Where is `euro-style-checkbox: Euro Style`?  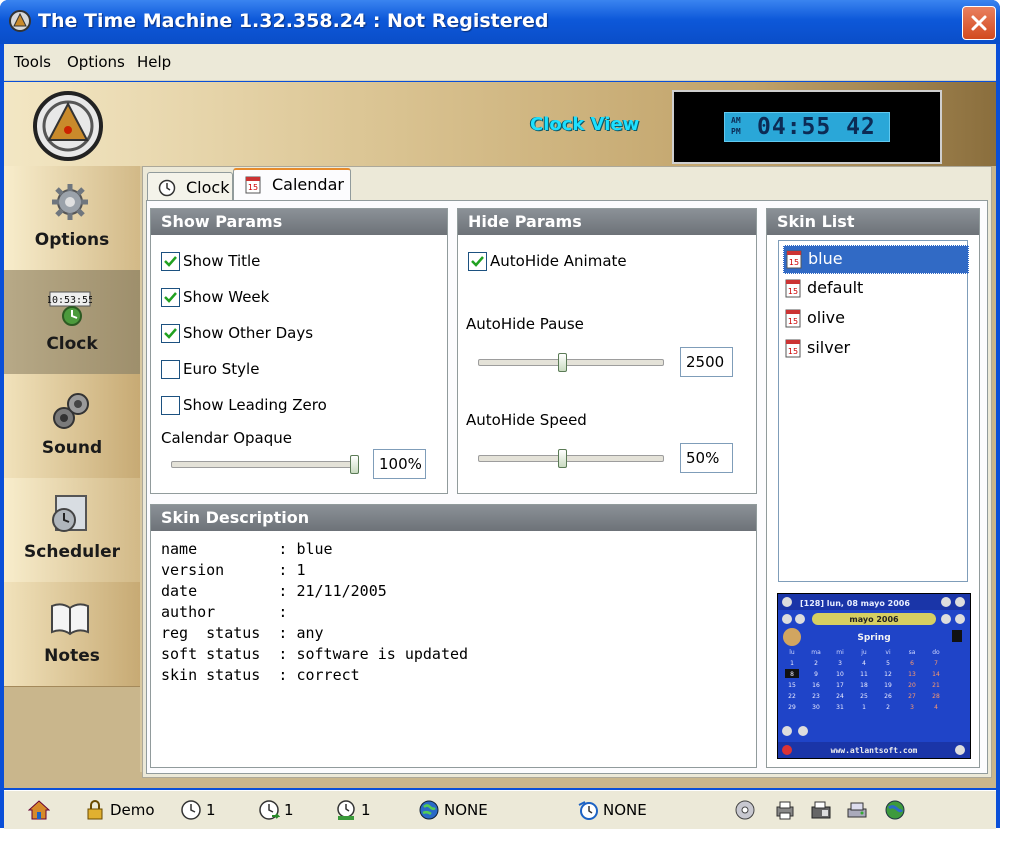
euro-style-checkbox: Euro Style is located at coordinates (291, 370).